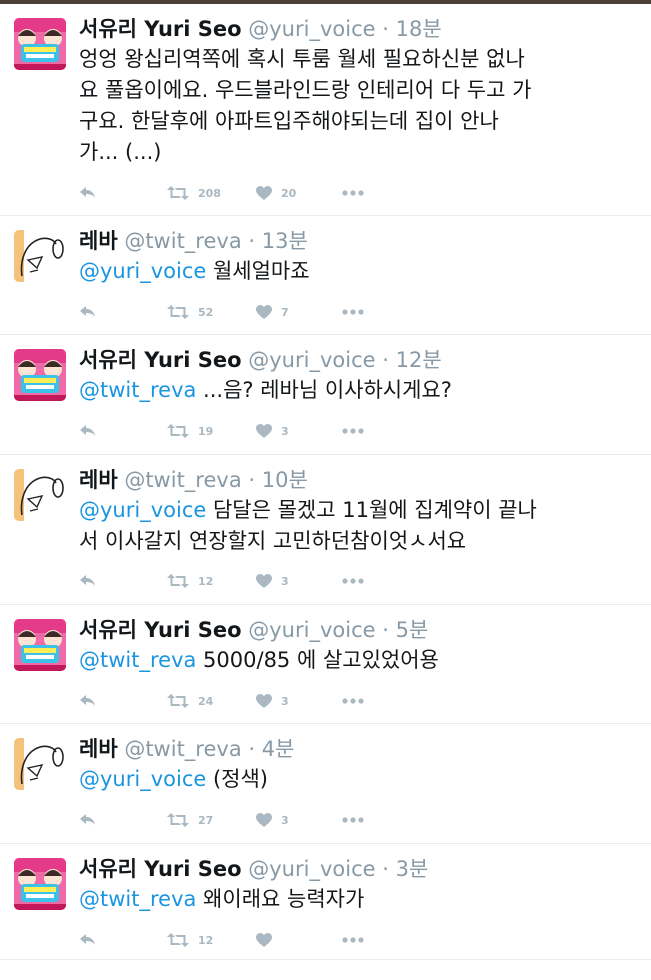  What do you see at coordinates (206, 701) in the screenshot?
I see `retweet-count: 24` at bounding box center [206, 701].